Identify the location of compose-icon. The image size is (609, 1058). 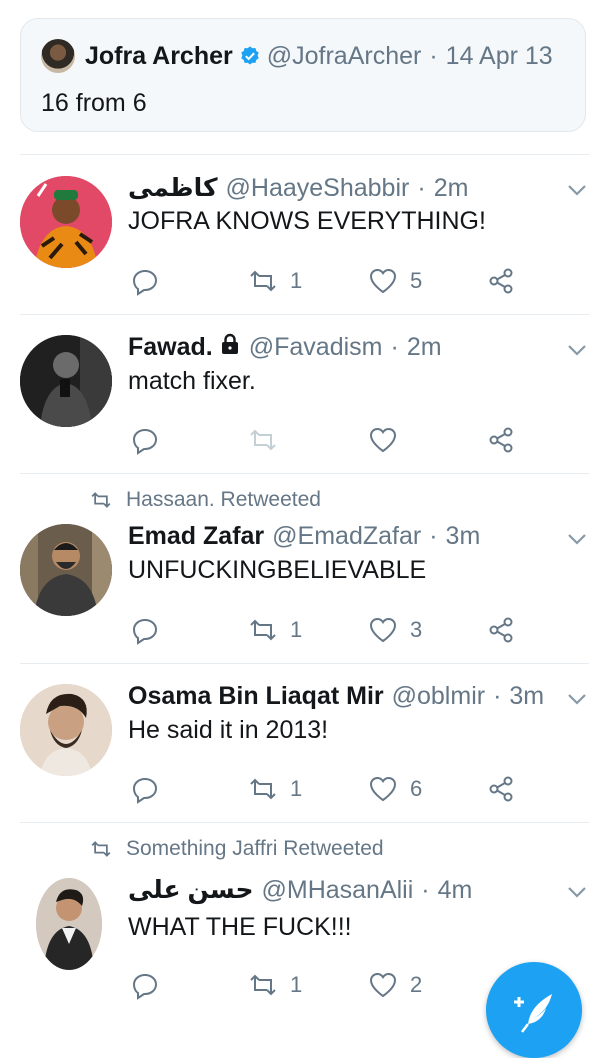
(533, 1013).